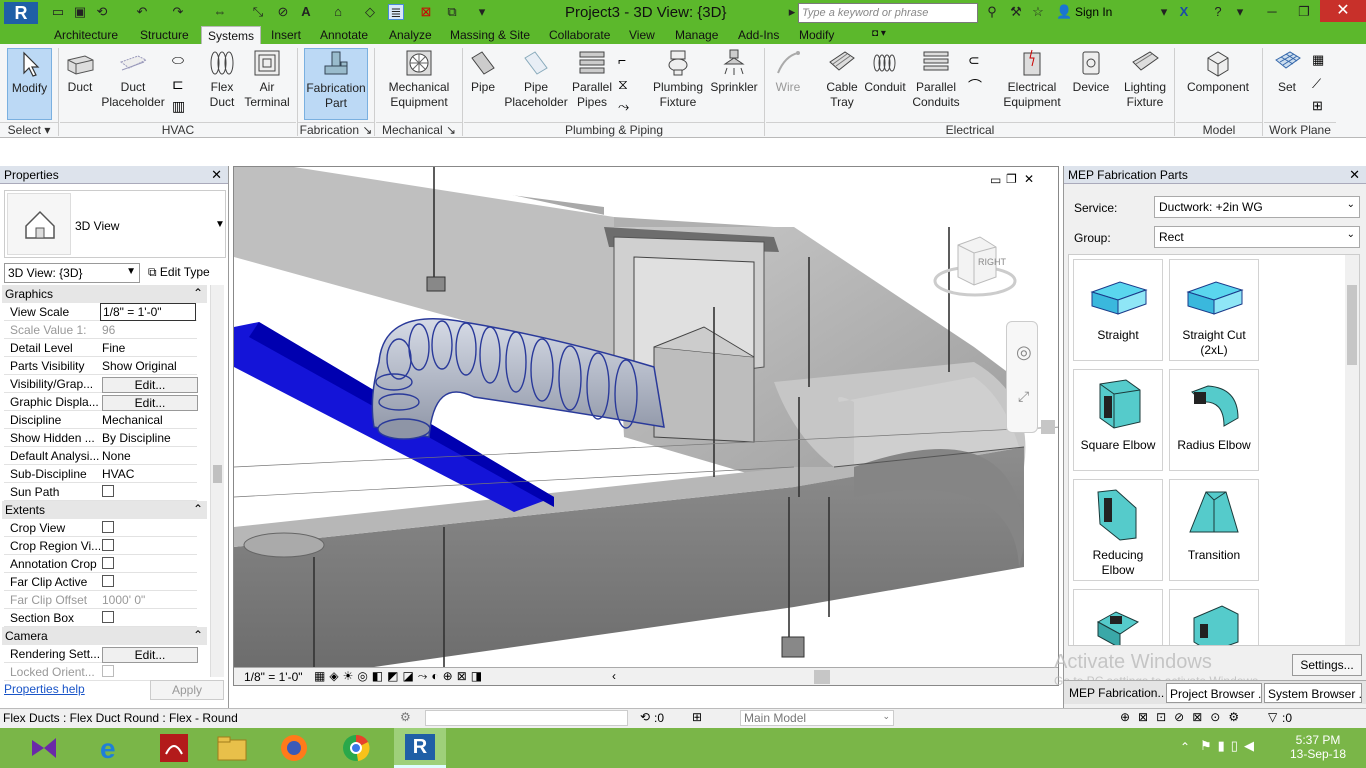  What do you see at coordinates (1164, 12) in the screenshot?
I see `sign-in-dropdown-icon: ▾` at bounding box center [1164, 12].